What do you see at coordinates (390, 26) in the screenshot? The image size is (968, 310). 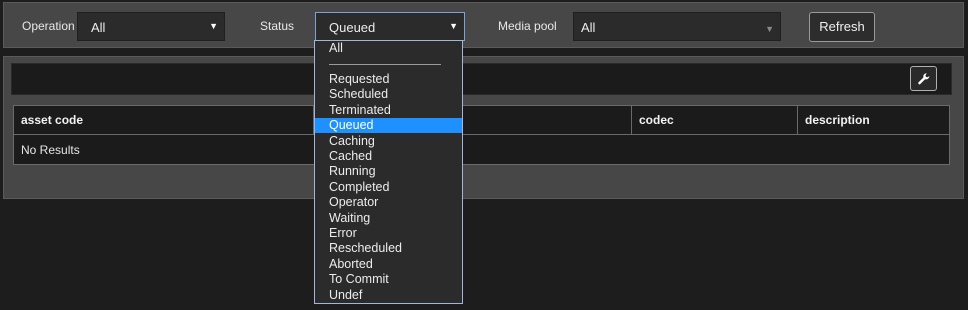 I see `status-select: Queued ▼` at bounding box center [390, 26].